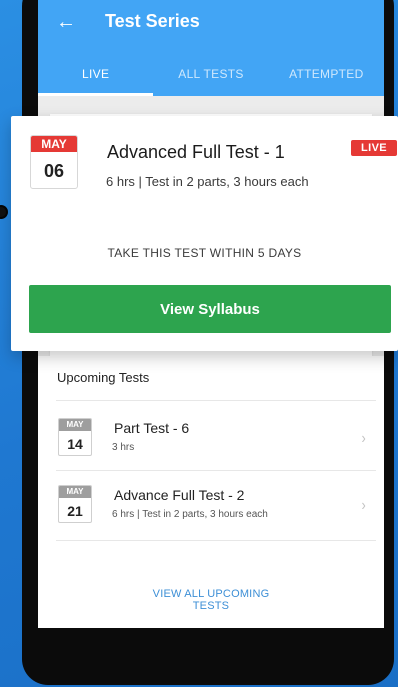 The width and height of the screenshot is (398, 687). I want to click on upcoming-title: Advance Full Test - 2, so click(179, 495).